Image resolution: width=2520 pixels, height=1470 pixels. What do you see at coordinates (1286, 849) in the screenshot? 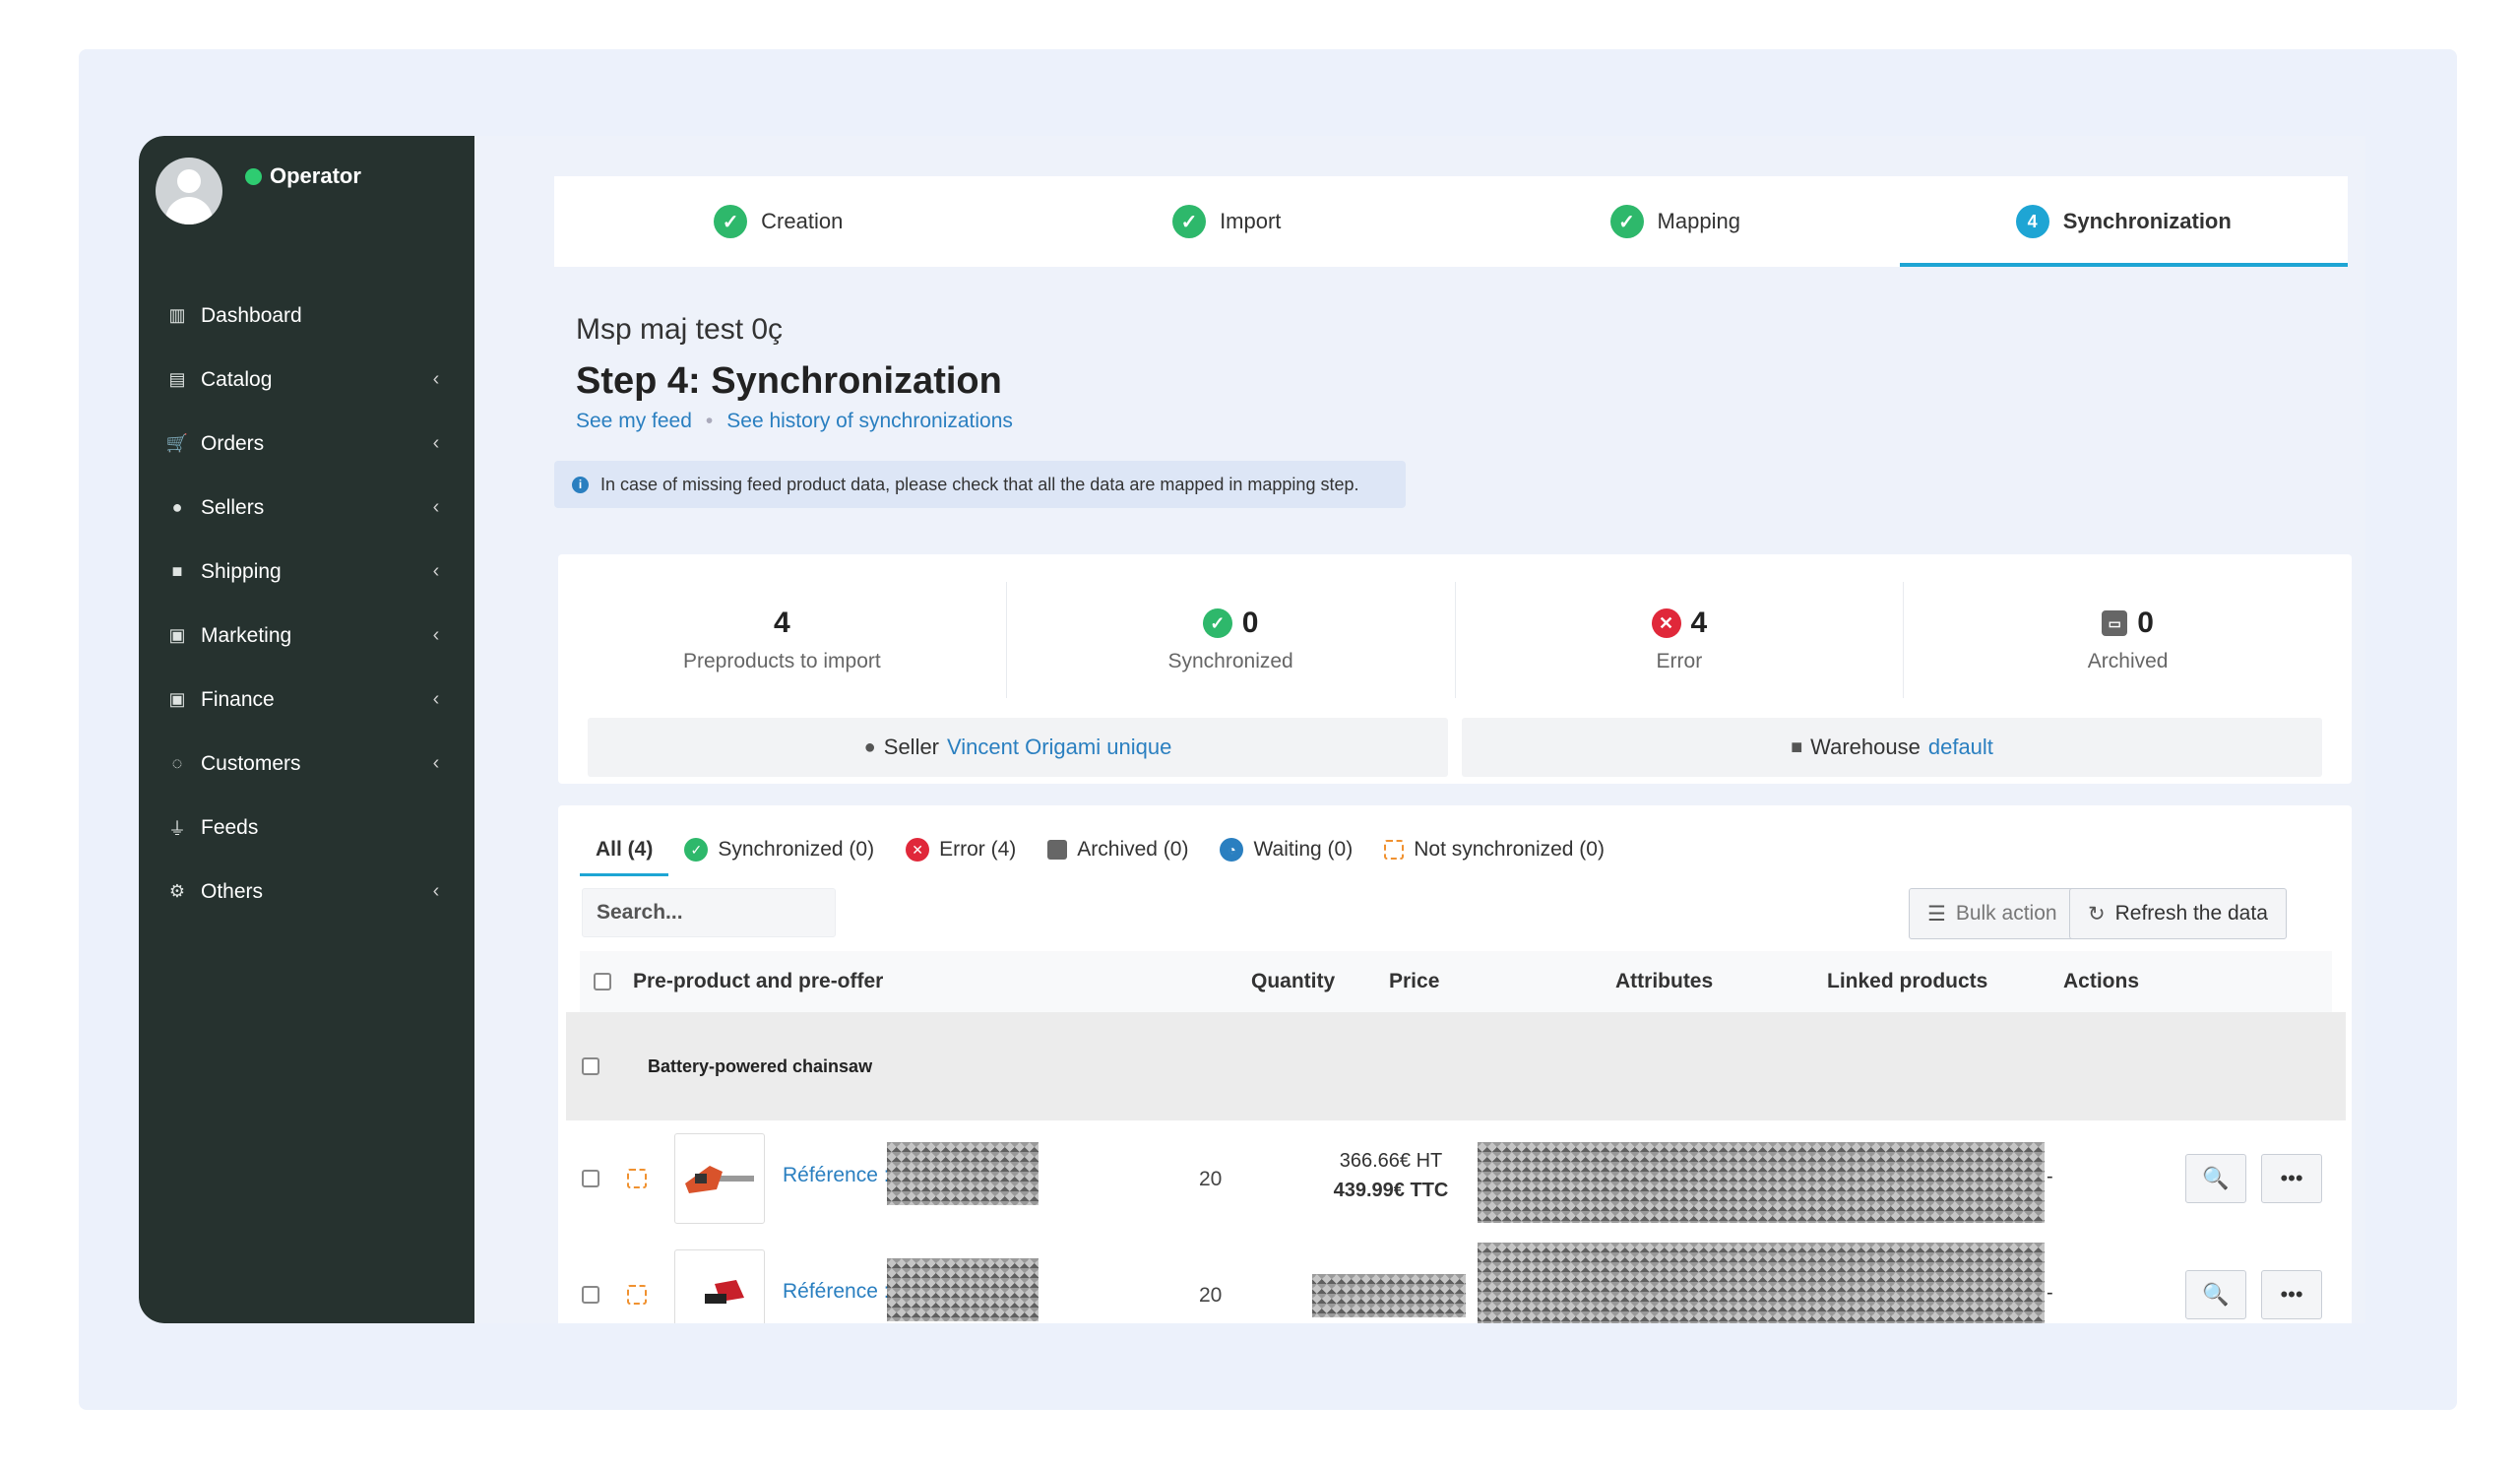
I see `tab-waiting: ◔ Waiting (0)` at bounding box center [1286, 849].